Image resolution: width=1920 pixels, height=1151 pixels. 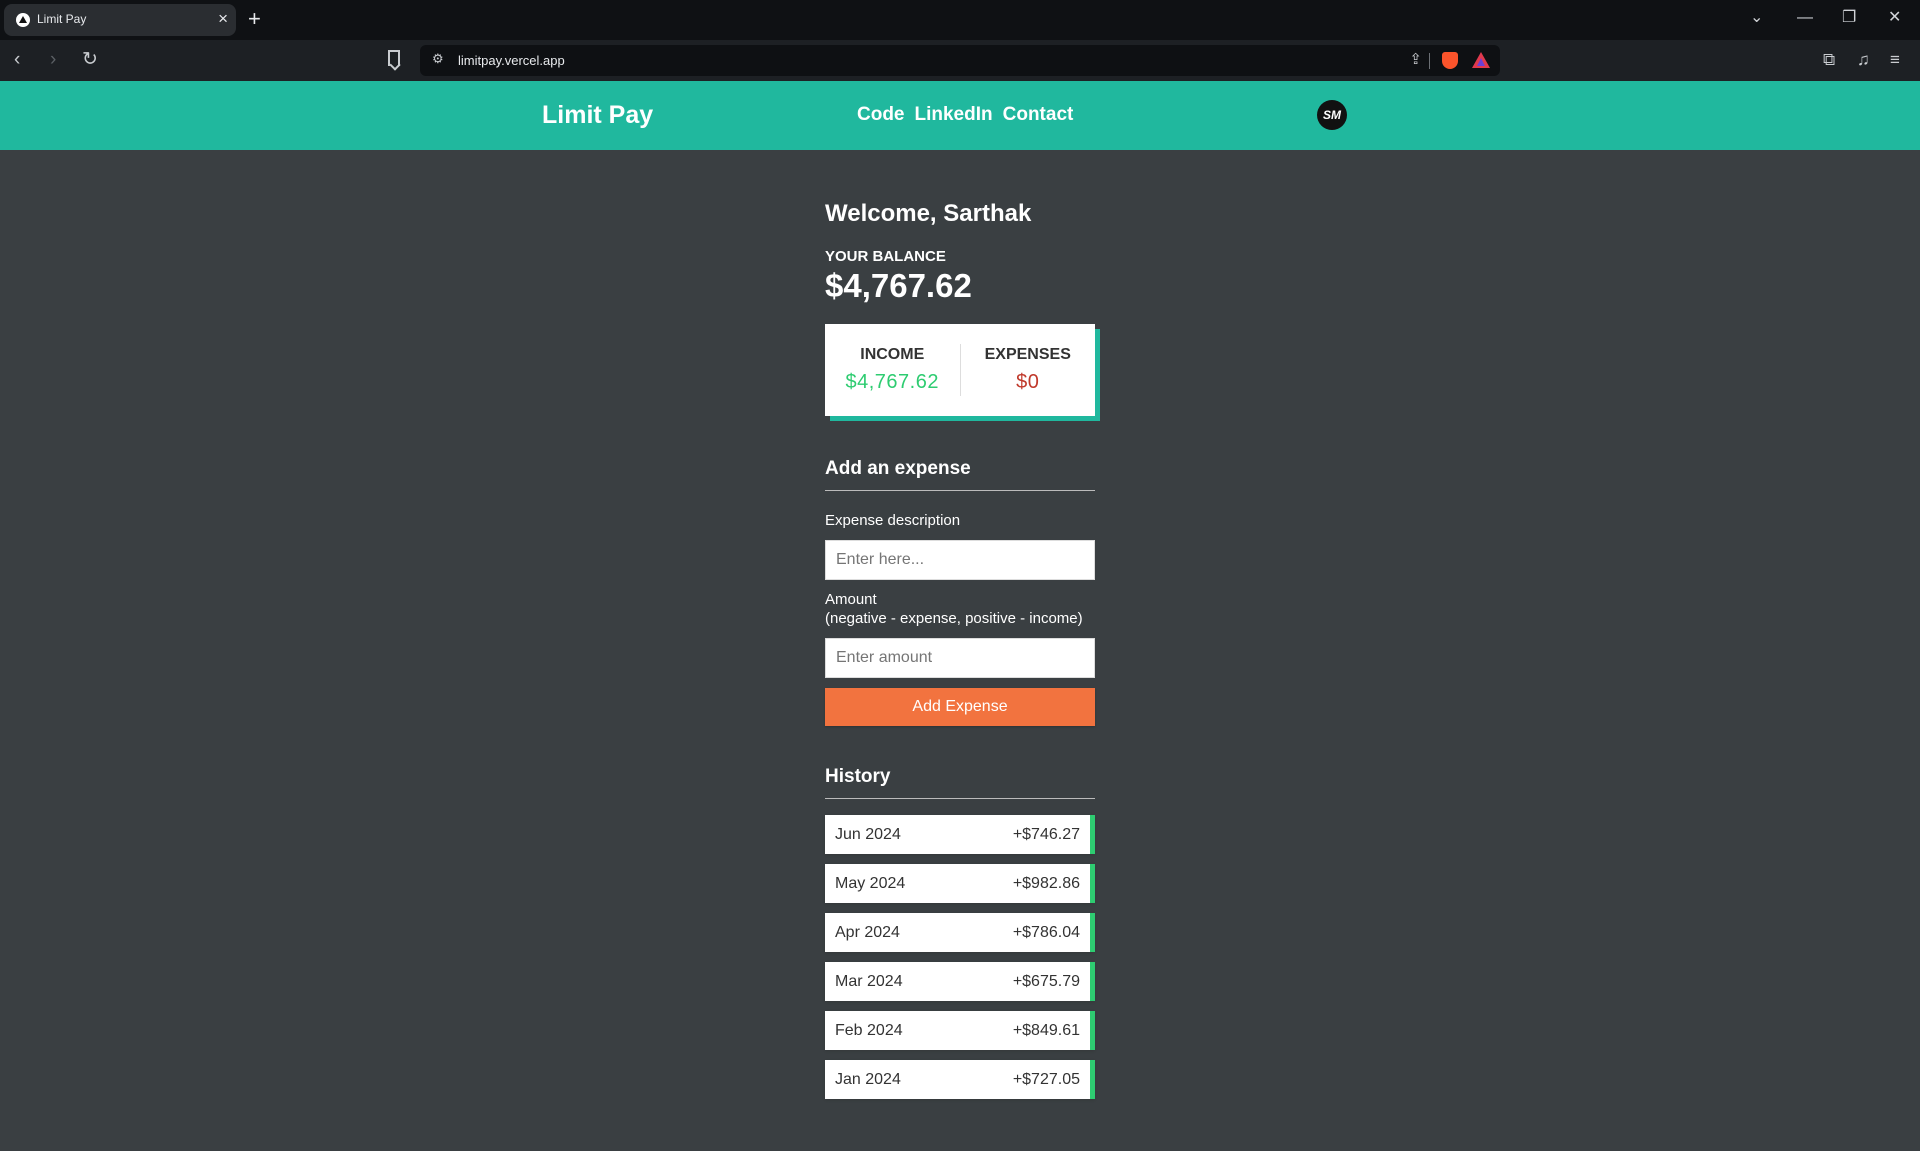 I want to click on history-item-amount: +$786.04, so click(x=1046, y=932).